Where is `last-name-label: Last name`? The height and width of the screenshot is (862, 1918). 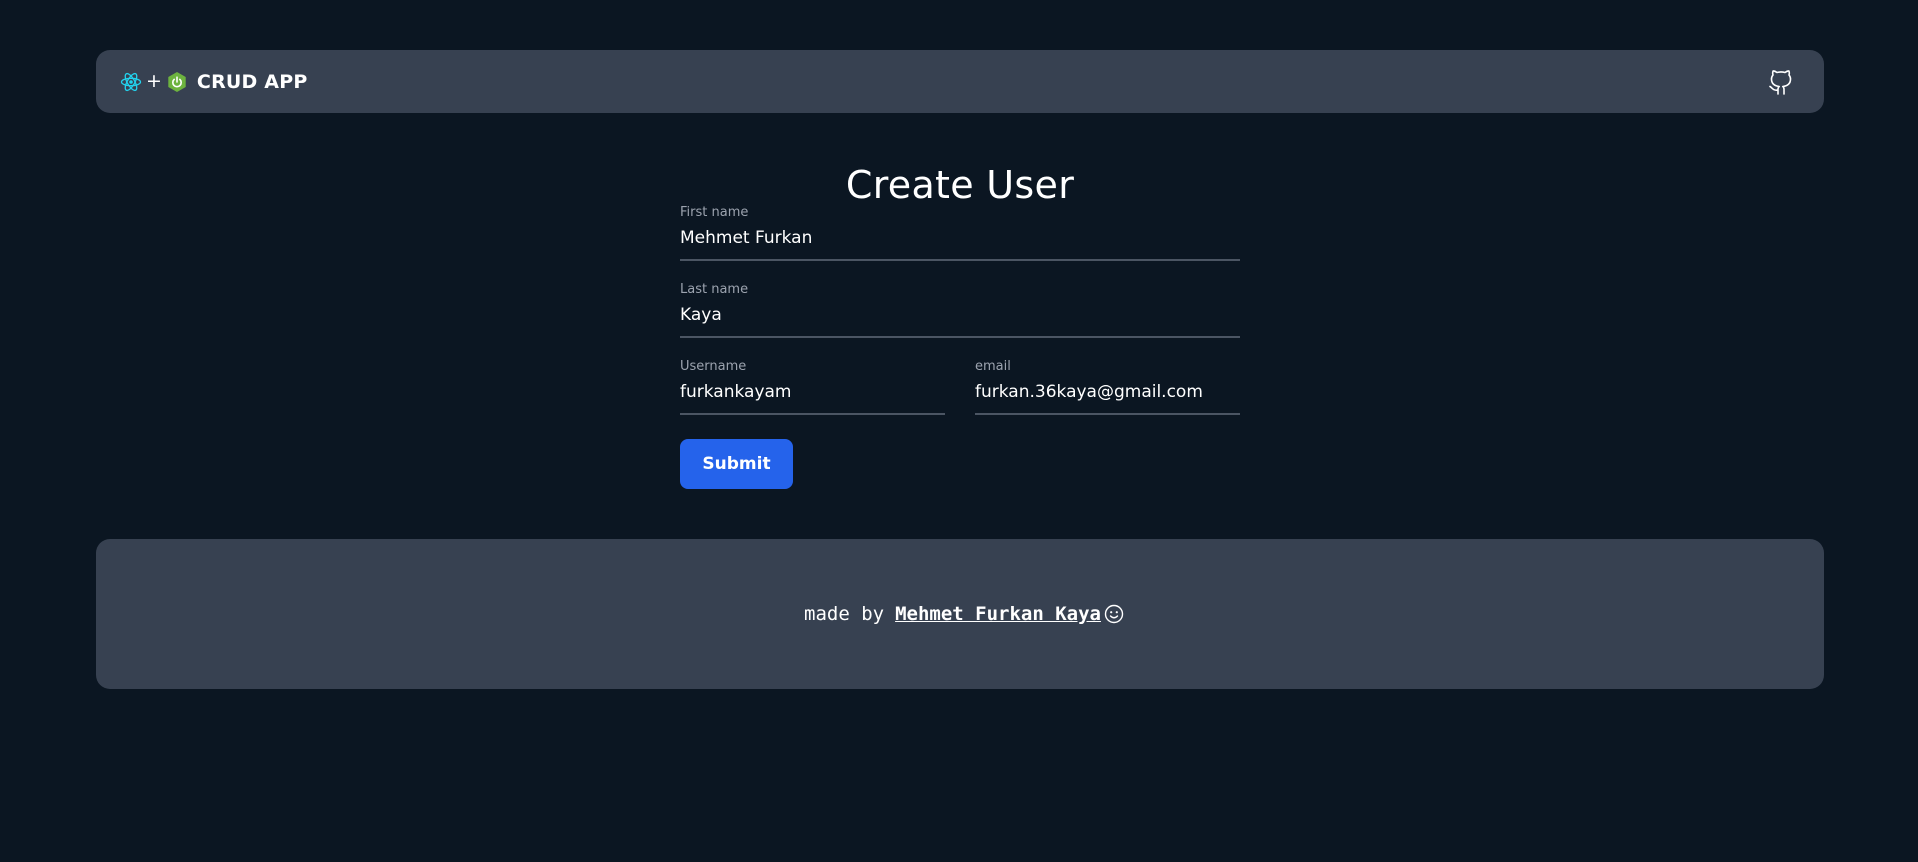 last-name-label: Last name is located at coordinates (714, 289).